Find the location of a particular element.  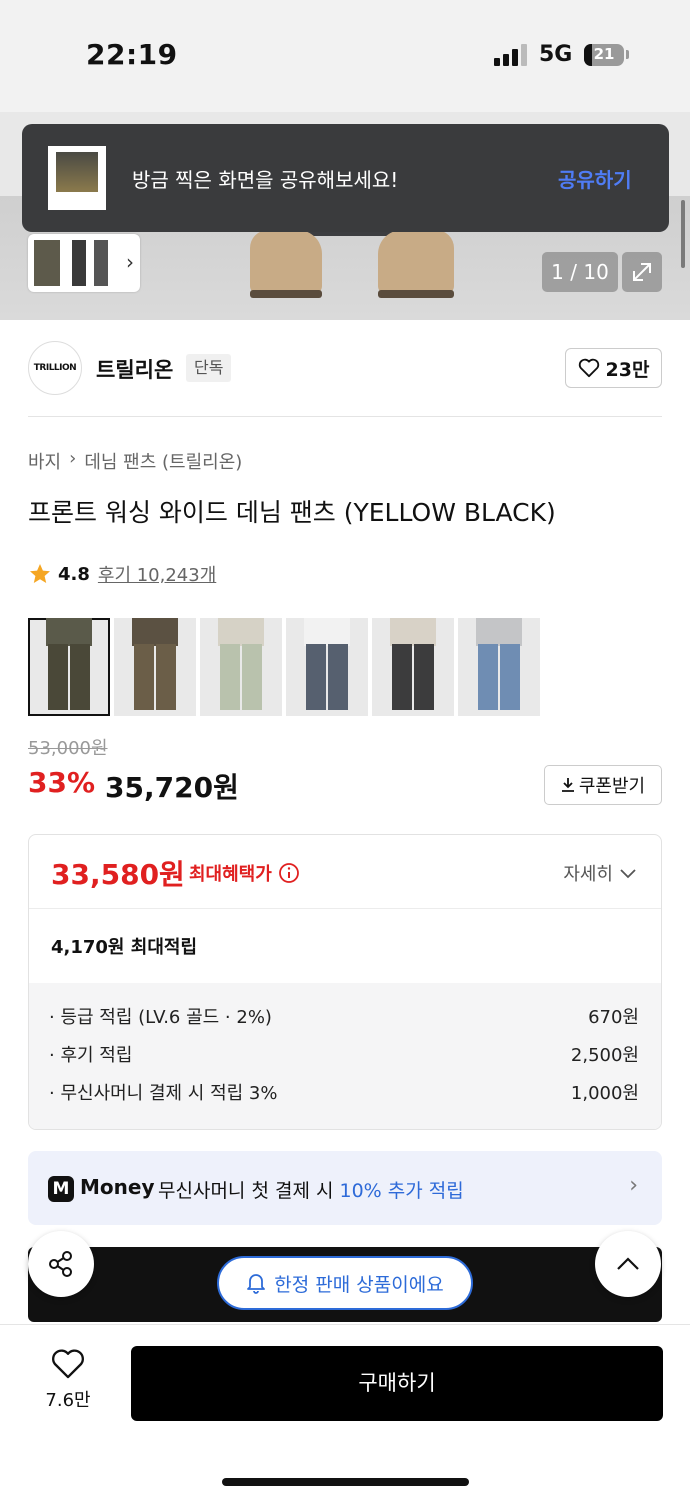

points-item: · 후기 적립 2,500원 is located at coordinates (344, 1054).